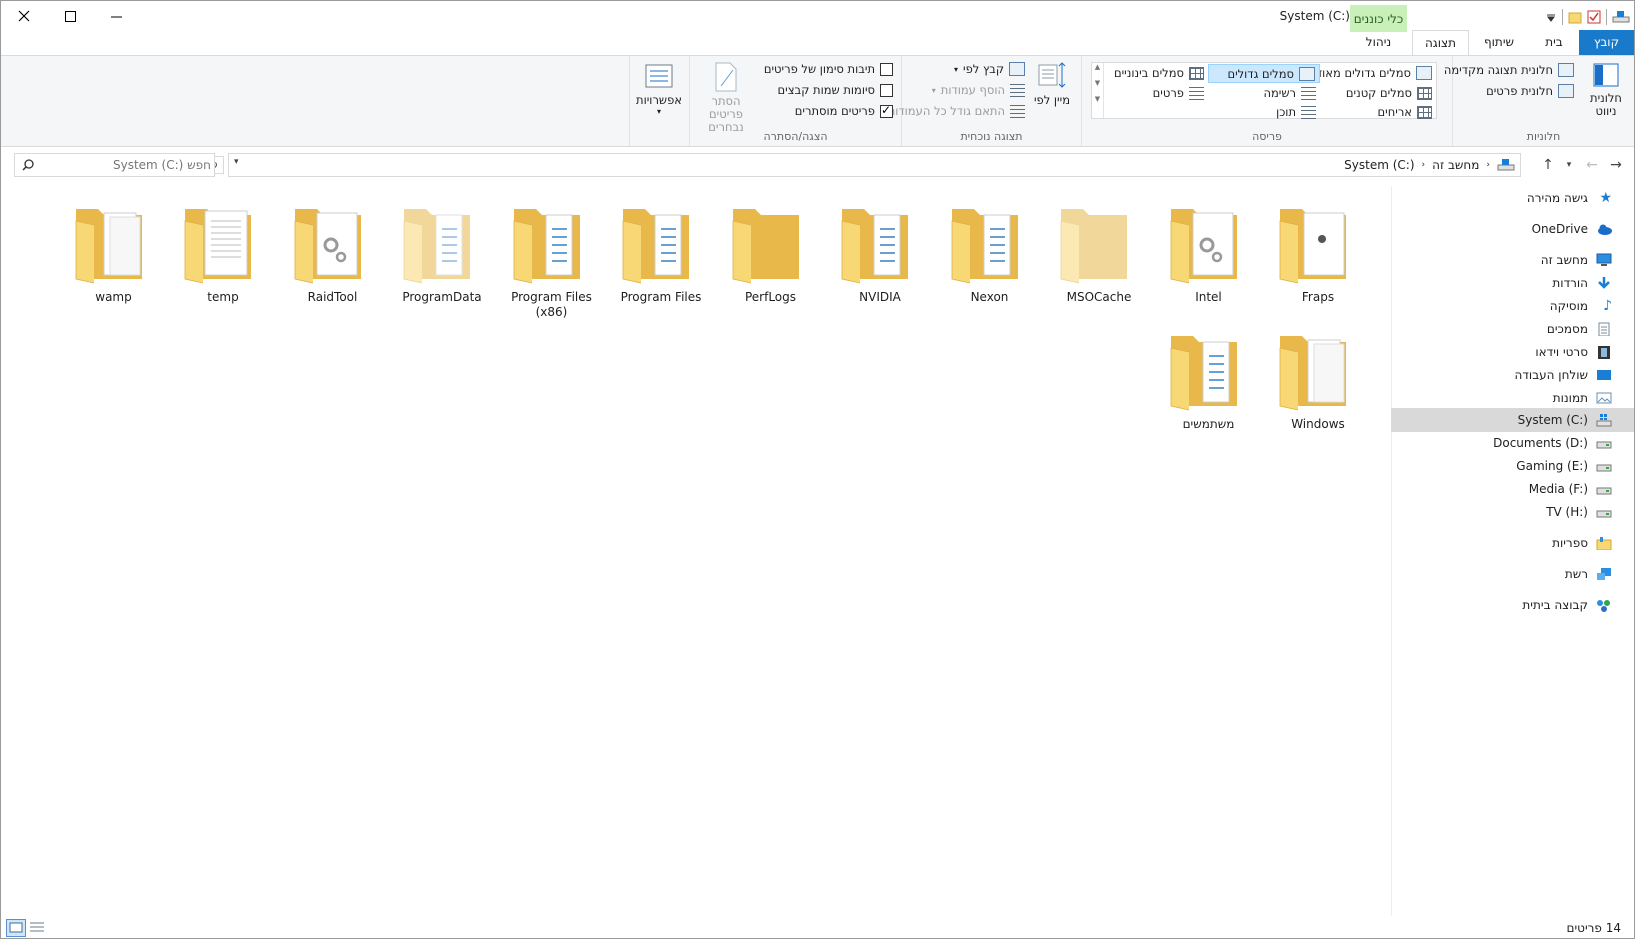 The width and height of the screenshot is (1635, 939). I want to click on properties-icon, so click(1594, 17).